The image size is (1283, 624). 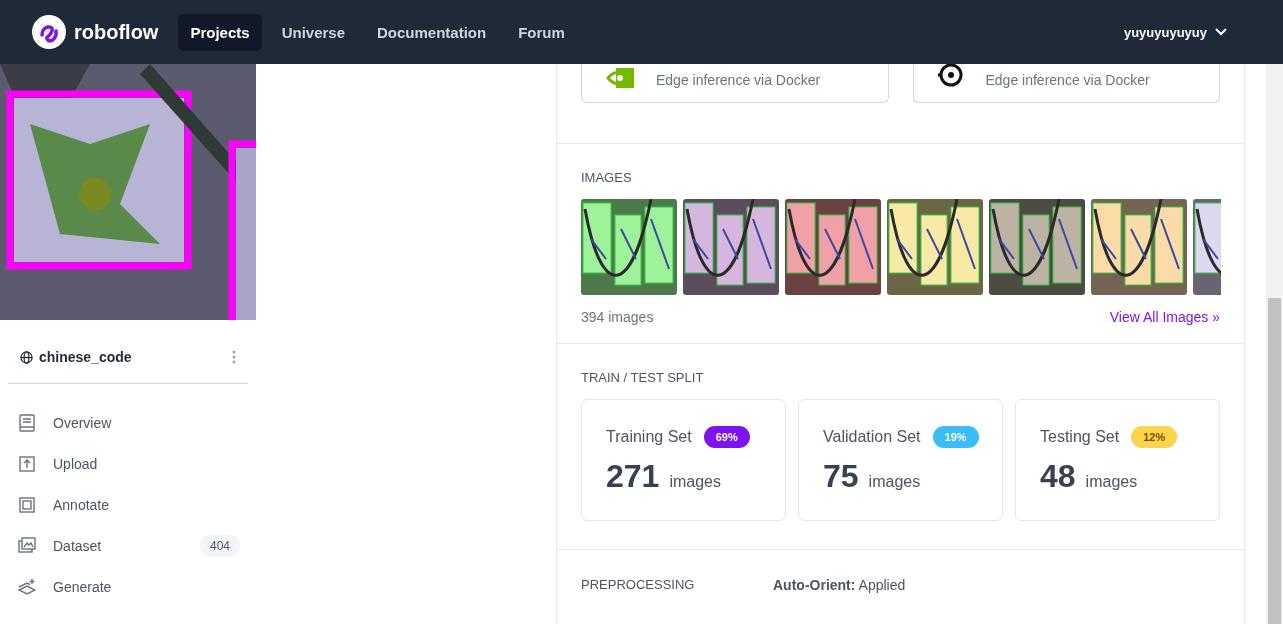 I want to click on image-number: 271, so click(x=633, y=476).